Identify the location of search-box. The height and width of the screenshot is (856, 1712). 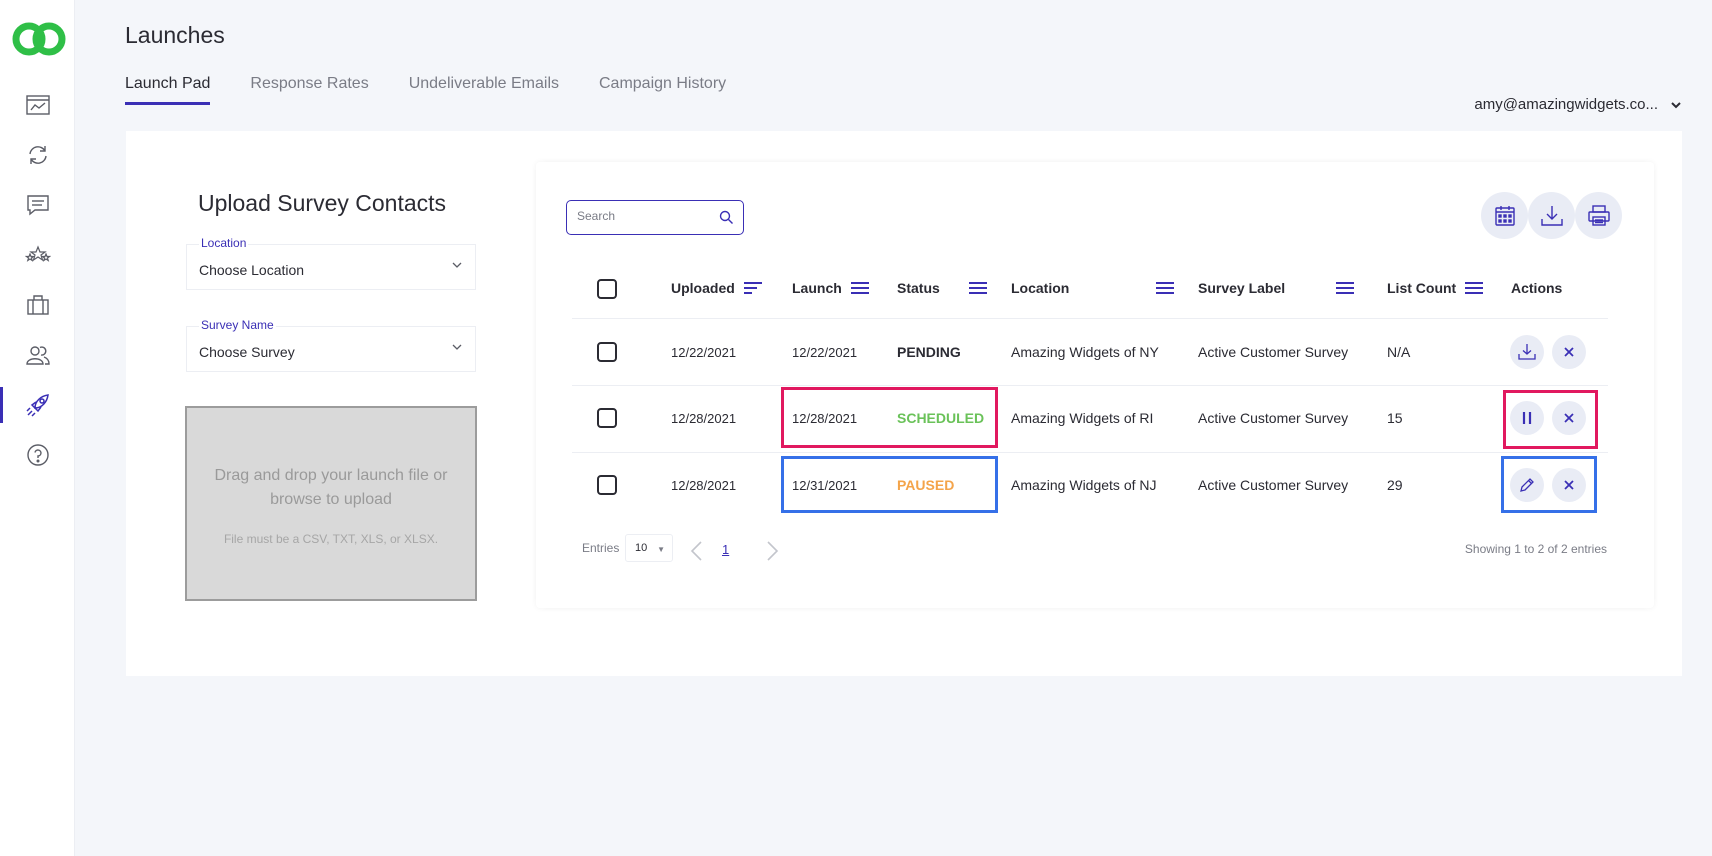
(655, 217).